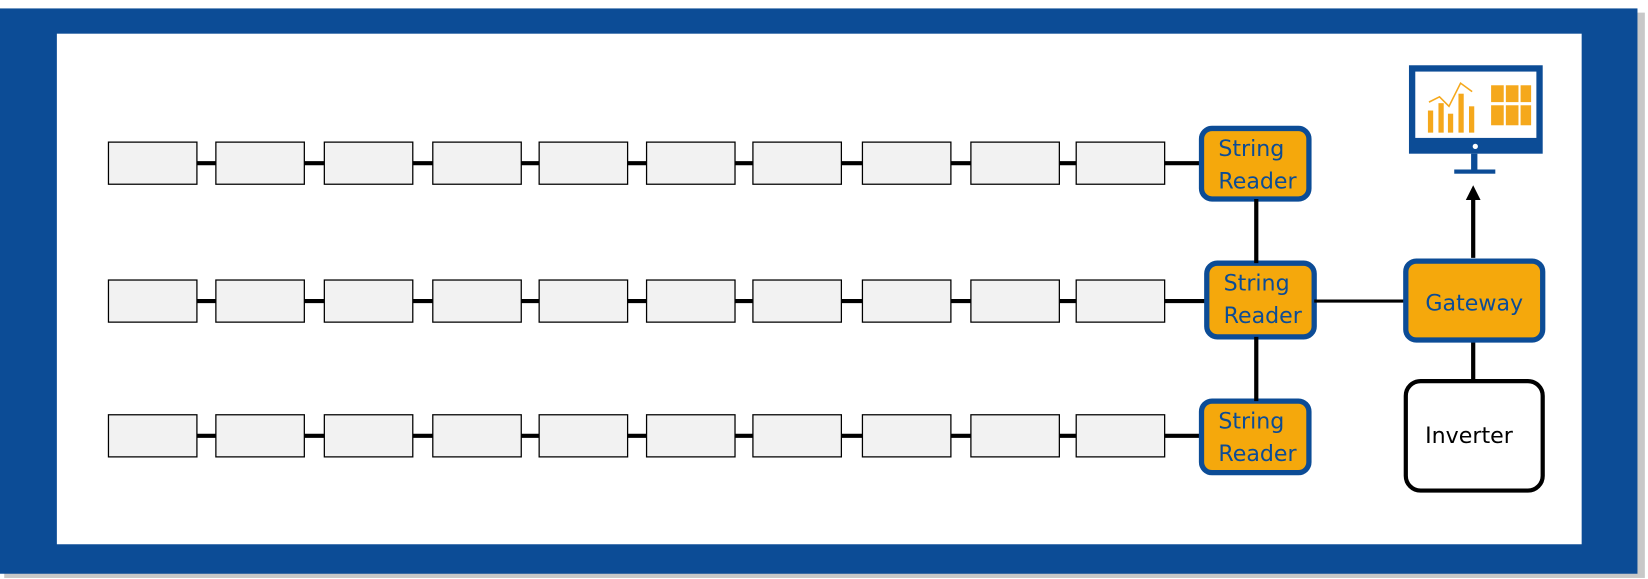 This screenshot has height=579, width=1648. Describe the element at coordinates (1469, 436) in the screenshot. I see `inverter-label: Inverter` at that location.